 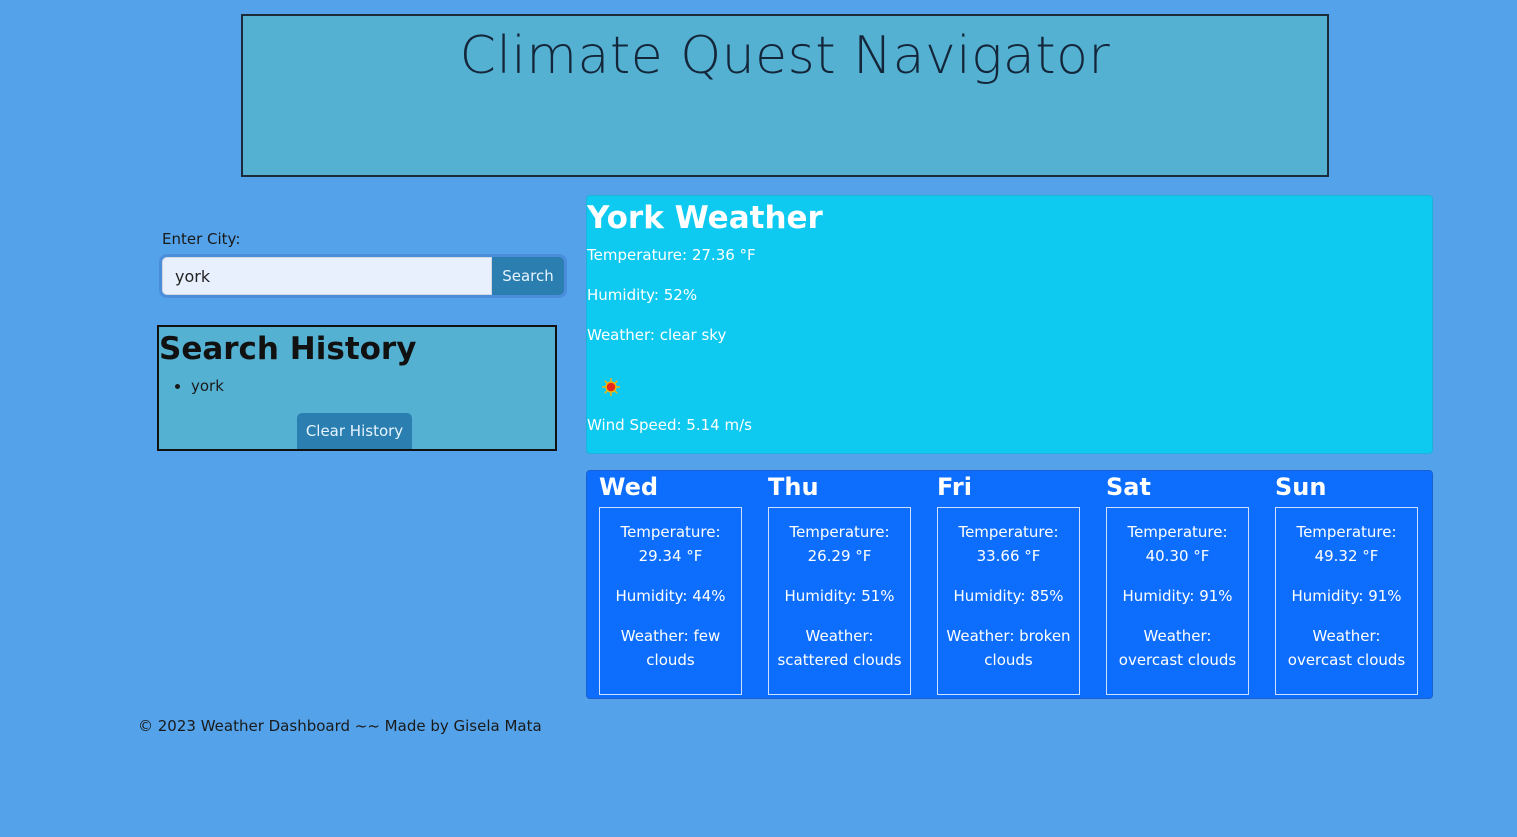 I want to click on history-list: york, so click(x=357, y=386).